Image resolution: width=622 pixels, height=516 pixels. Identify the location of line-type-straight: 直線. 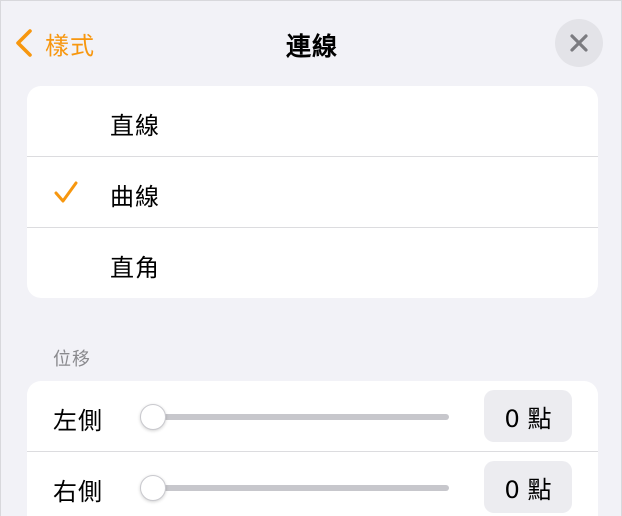
(312, 121).